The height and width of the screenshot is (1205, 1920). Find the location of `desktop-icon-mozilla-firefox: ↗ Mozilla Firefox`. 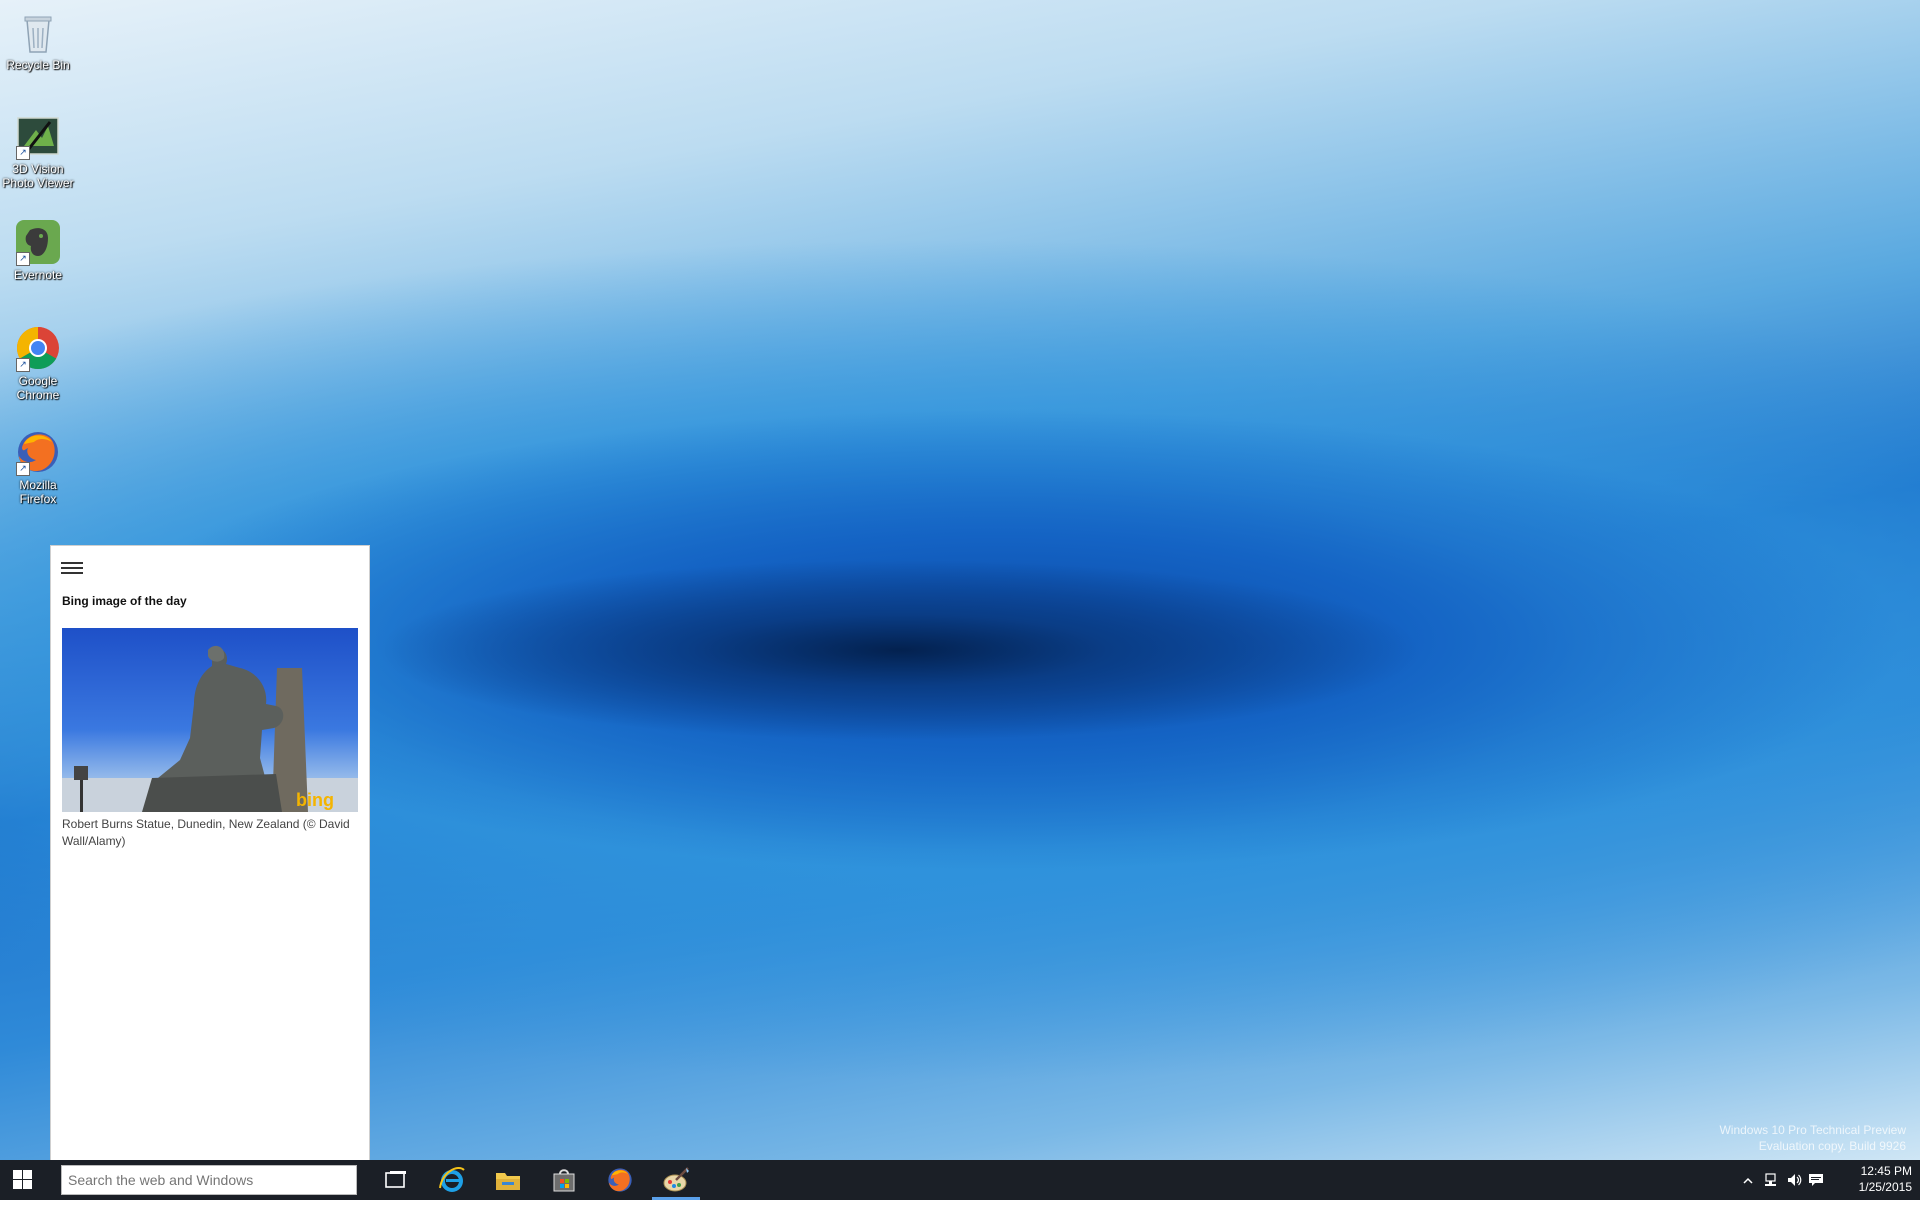

desktop-icon-mozilla-firefox: ↗ Mozilla Firefox is located at coordinates (38, 467).